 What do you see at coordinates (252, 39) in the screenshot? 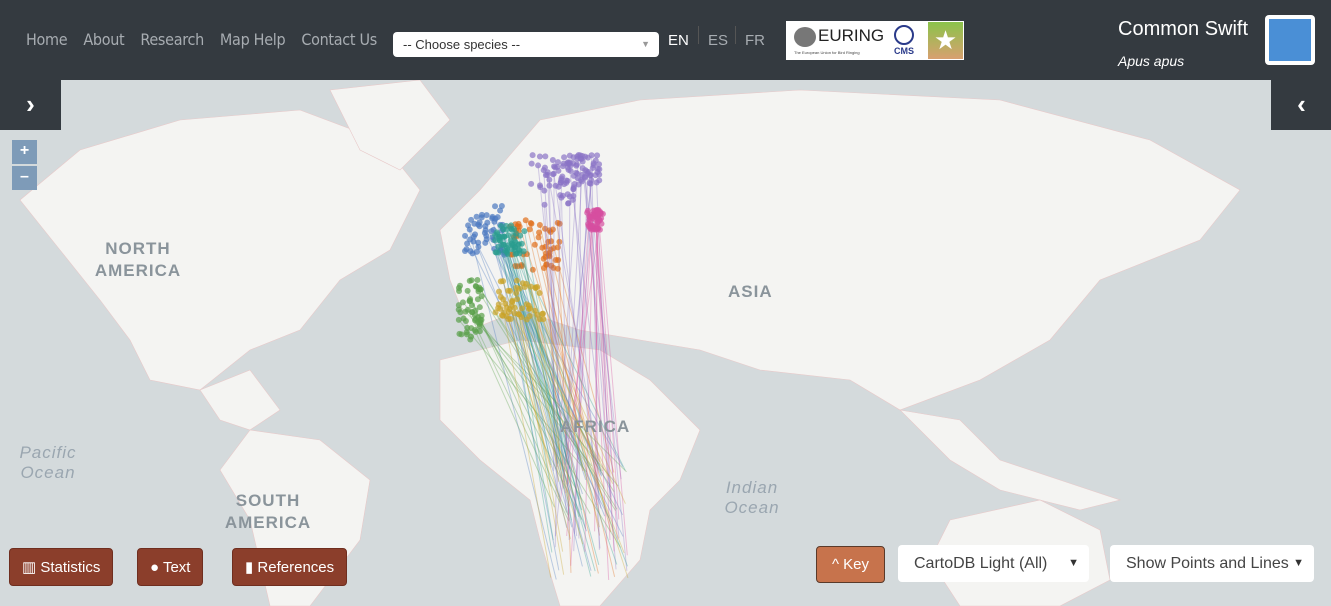
I see `nav-map-help: Map Help` at bounding box center [252, 39].